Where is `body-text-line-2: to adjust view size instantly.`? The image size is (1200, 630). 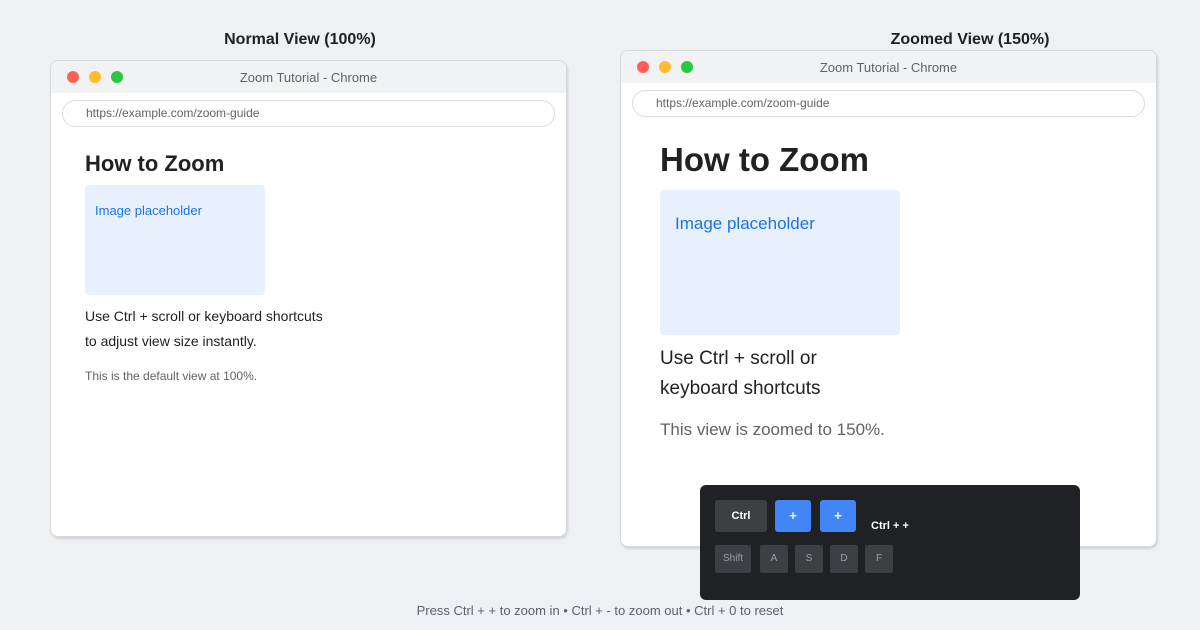 body-text-line-2: to adjust view size instantly. is located at coordinates (171, 341).